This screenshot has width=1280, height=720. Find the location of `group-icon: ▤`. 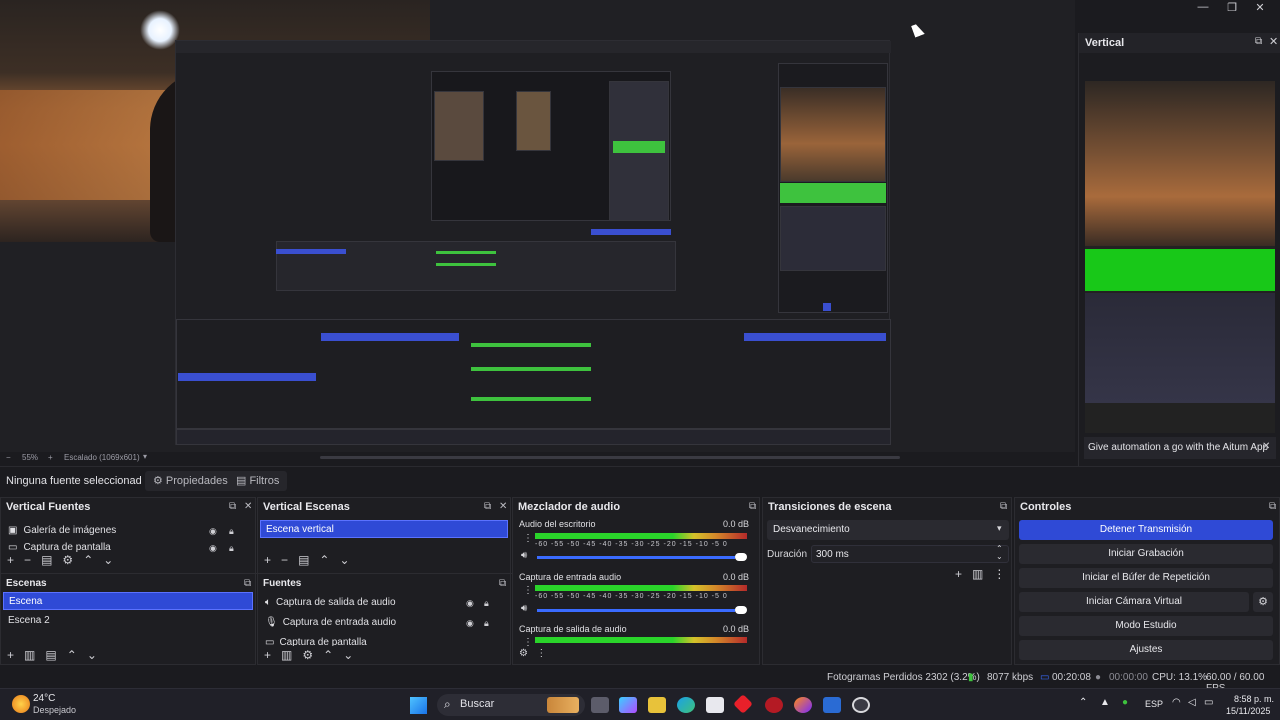

group-icon: ▤ is located at coordinates (46, 560).